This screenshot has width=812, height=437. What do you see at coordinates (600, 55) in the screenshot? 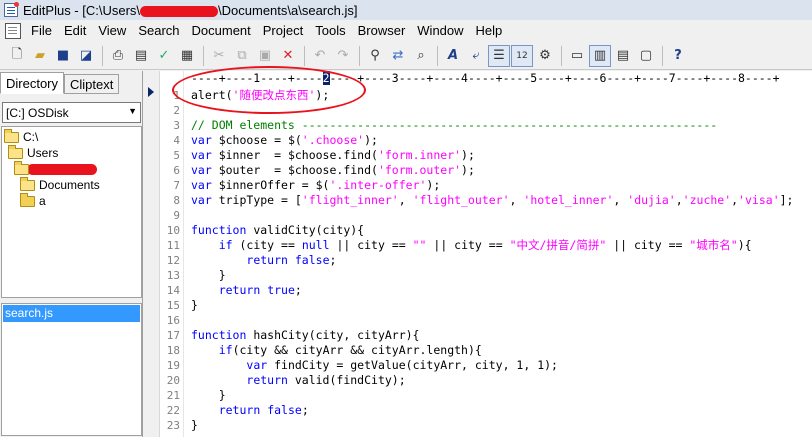
I see `cliptext-icon: ▥` at bounding box center [600, 55].